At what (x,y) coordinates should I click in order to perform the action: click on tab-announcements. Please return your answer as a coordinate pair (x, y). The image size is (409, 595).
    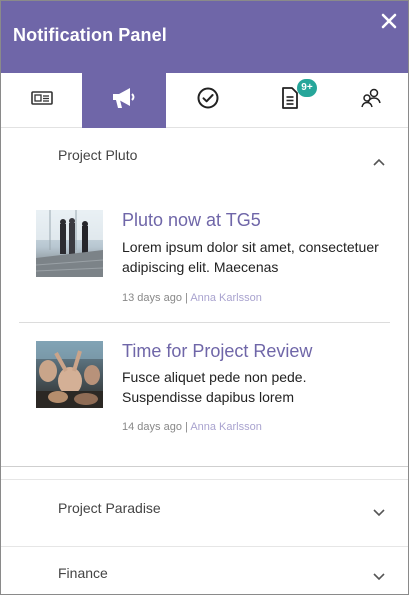
    Looking at the image, I should click on (124, 100).